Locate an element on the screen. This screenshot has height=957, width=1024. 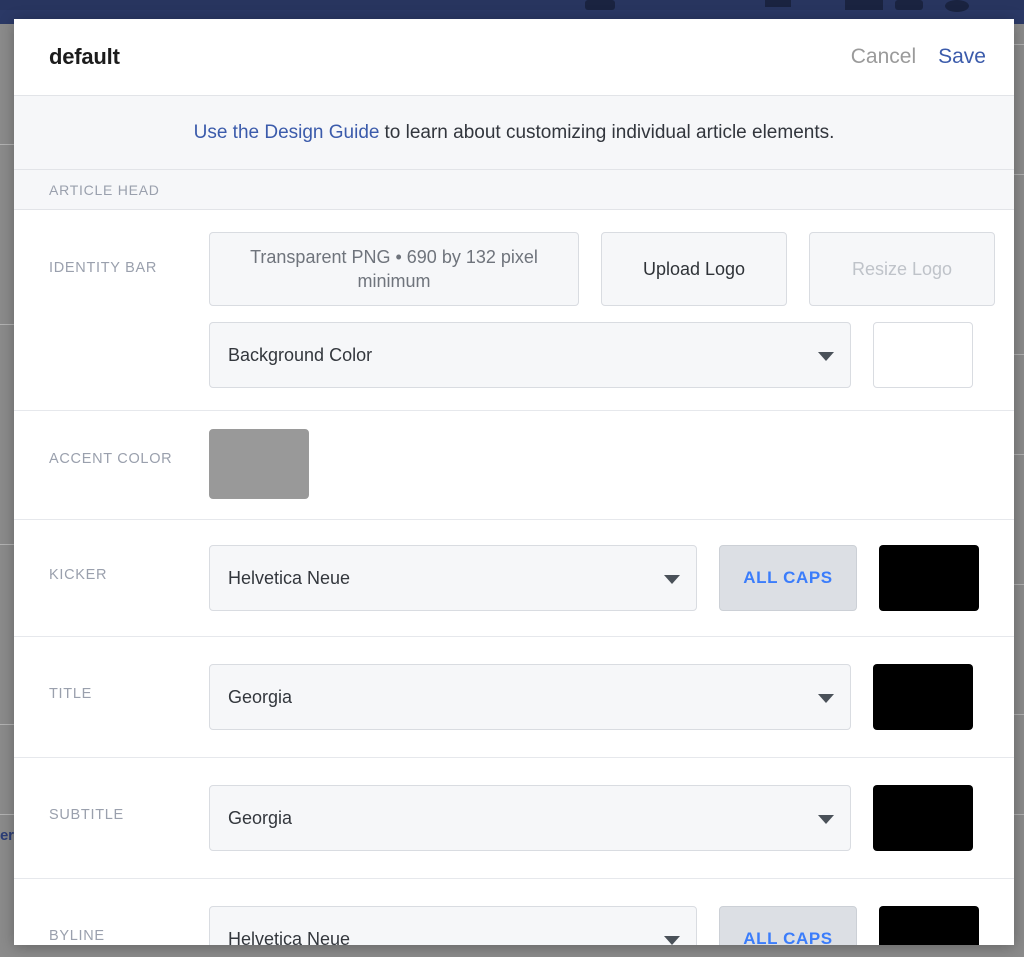
header-actions: Cancel Save is located at coordinates (918, 57).